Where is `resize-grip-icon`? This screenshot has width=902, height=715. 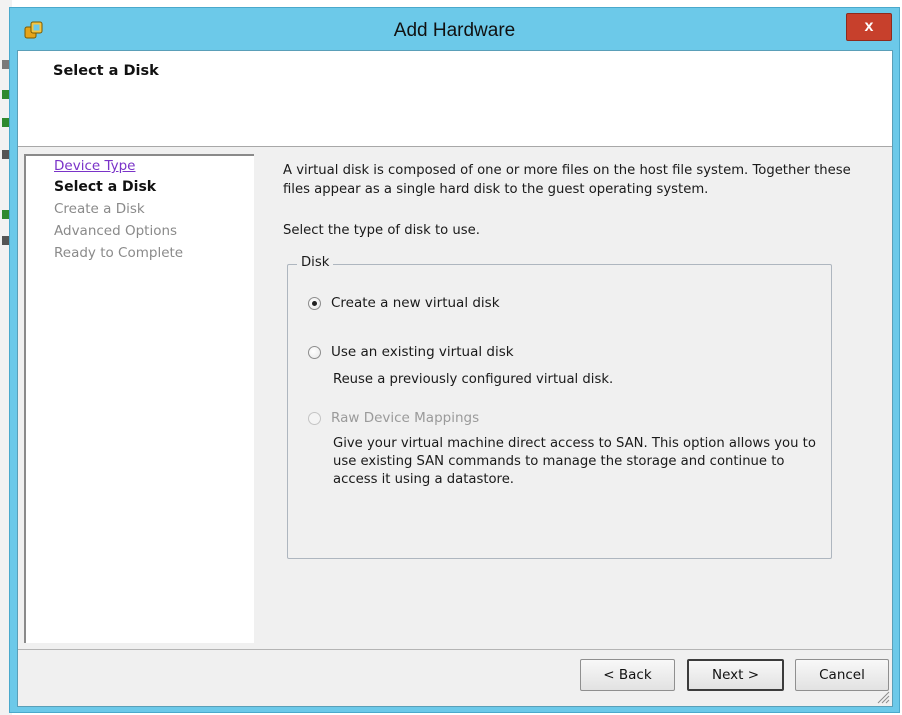 resize-grip-icon is located at coordinates (882, 696).